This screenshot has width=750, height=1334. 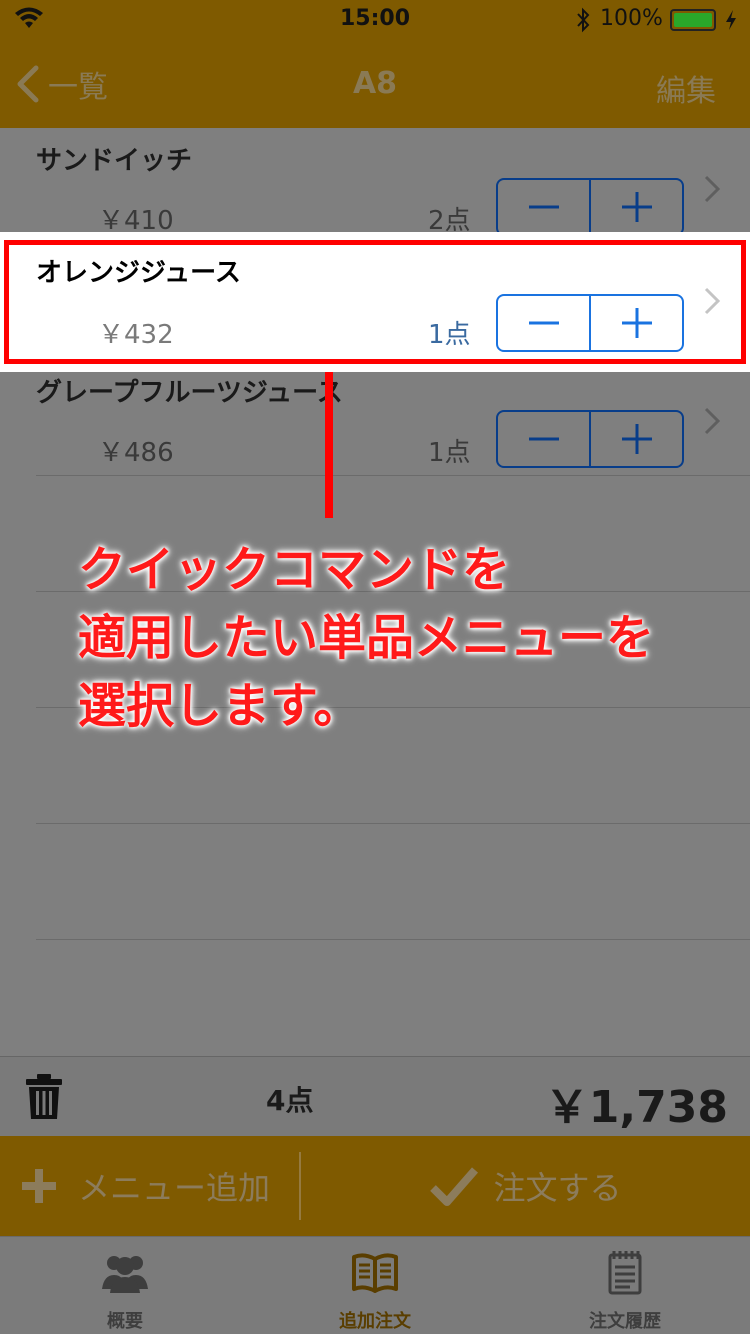 What do you see at coordinates (189, 393) in the screenshot?
I see `item-name: グレープフルーツジュース` at bounding box center [189, 393].